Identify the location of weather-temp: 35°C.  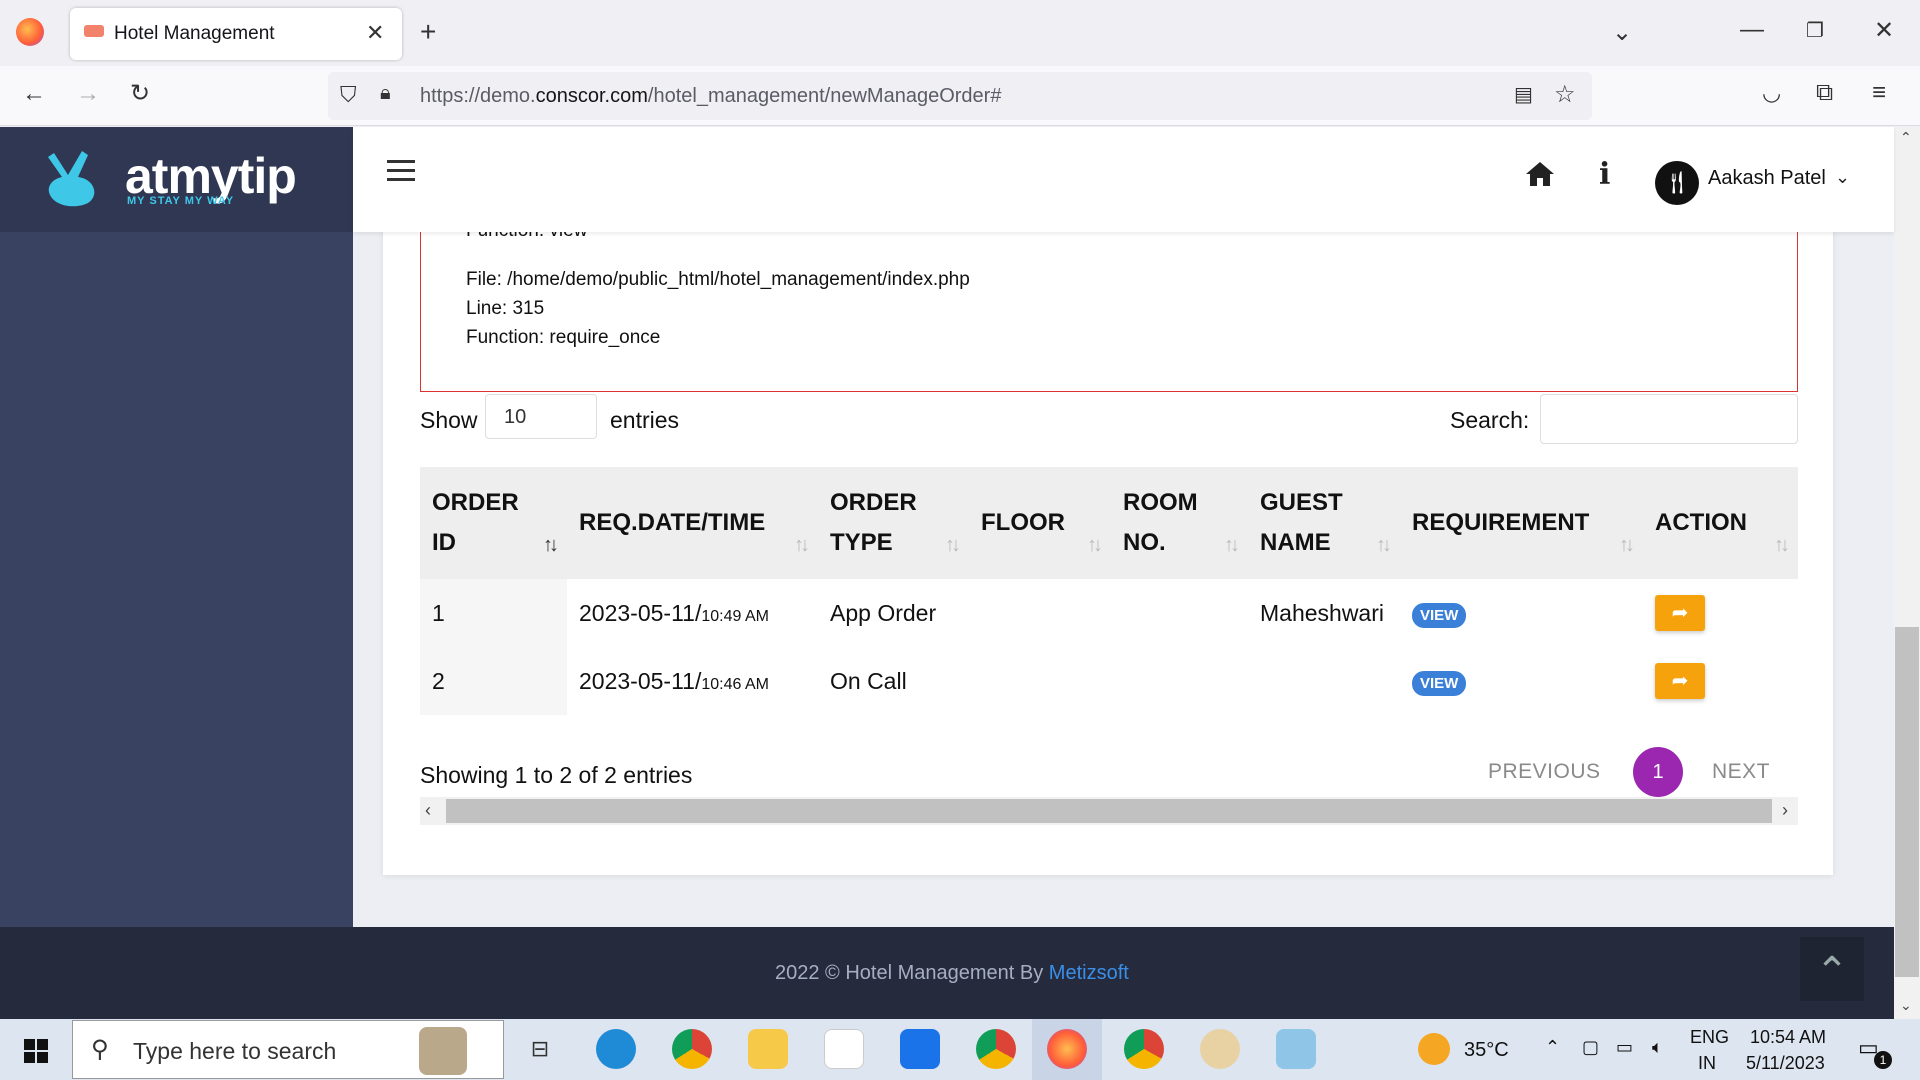
(1486, 1050).